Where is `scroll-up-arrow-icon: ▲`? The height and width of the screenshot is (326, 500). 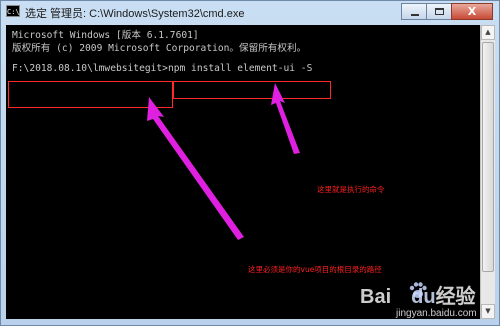 scroll-up-arrow-icon: ▲ is located at coordinates (488, 32).